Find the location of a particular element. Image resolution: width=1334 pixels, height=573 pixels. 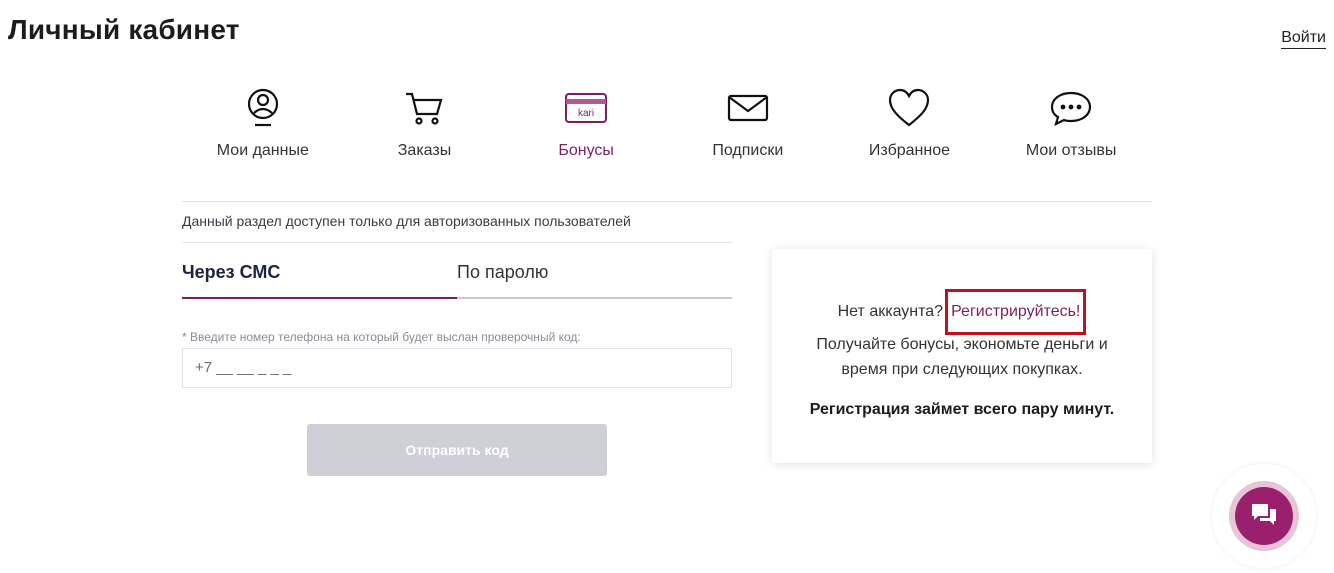

chat-bubble-icon is located at coordinates (1071, 108).